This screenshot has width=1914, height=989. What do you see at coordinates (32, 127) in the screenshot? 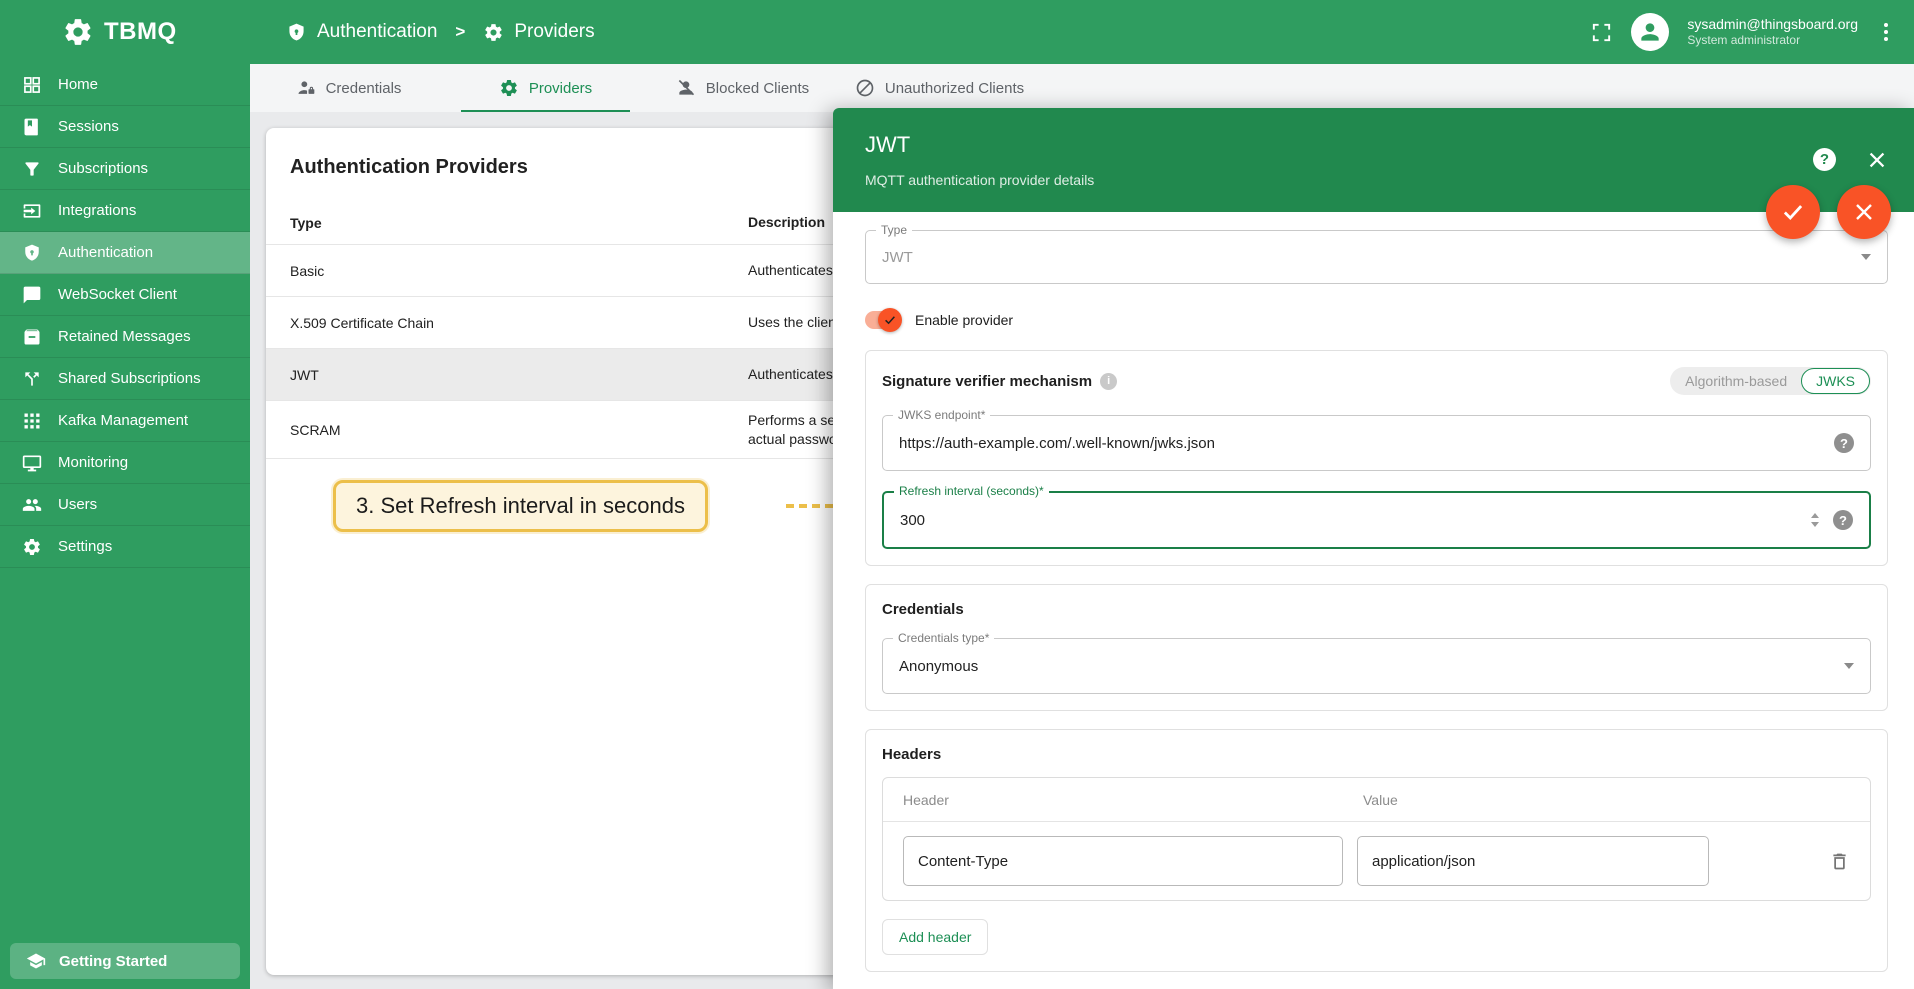
I see `book-icon` at bounding box center [32, 127].